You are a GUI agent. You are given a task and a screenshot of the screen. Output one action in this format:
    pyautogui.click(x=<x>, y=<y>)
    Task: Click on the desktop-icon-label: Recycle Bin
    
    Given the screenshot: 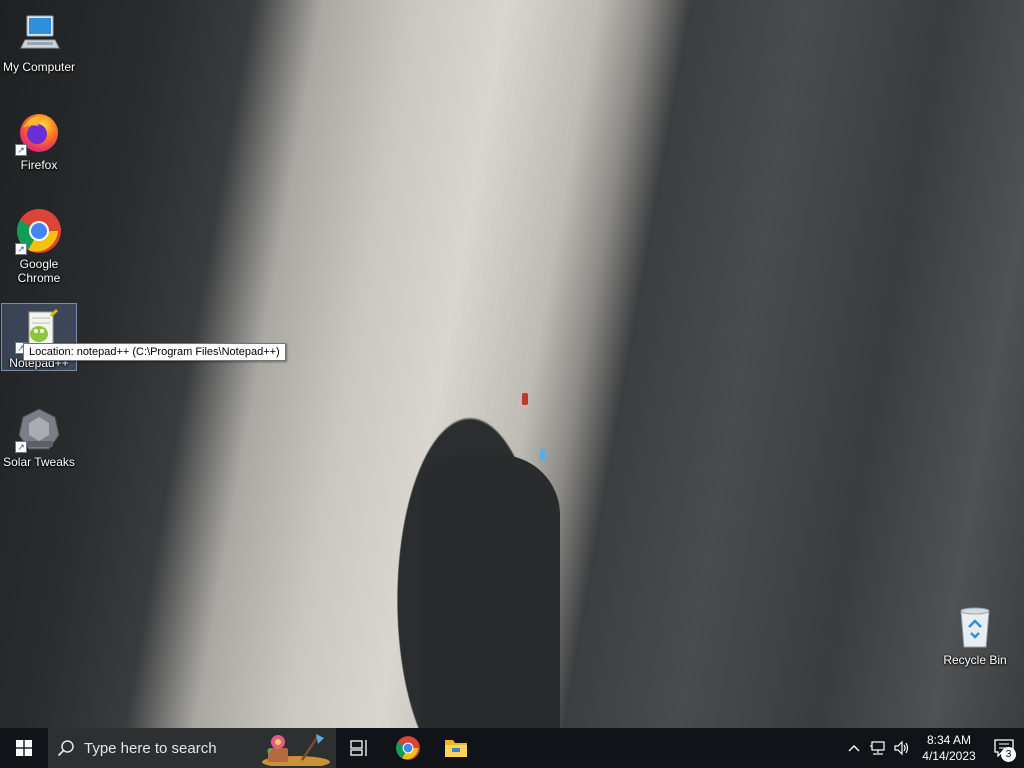 What is the action you would take?
    pyautogui.click(x=975, y=660)
    